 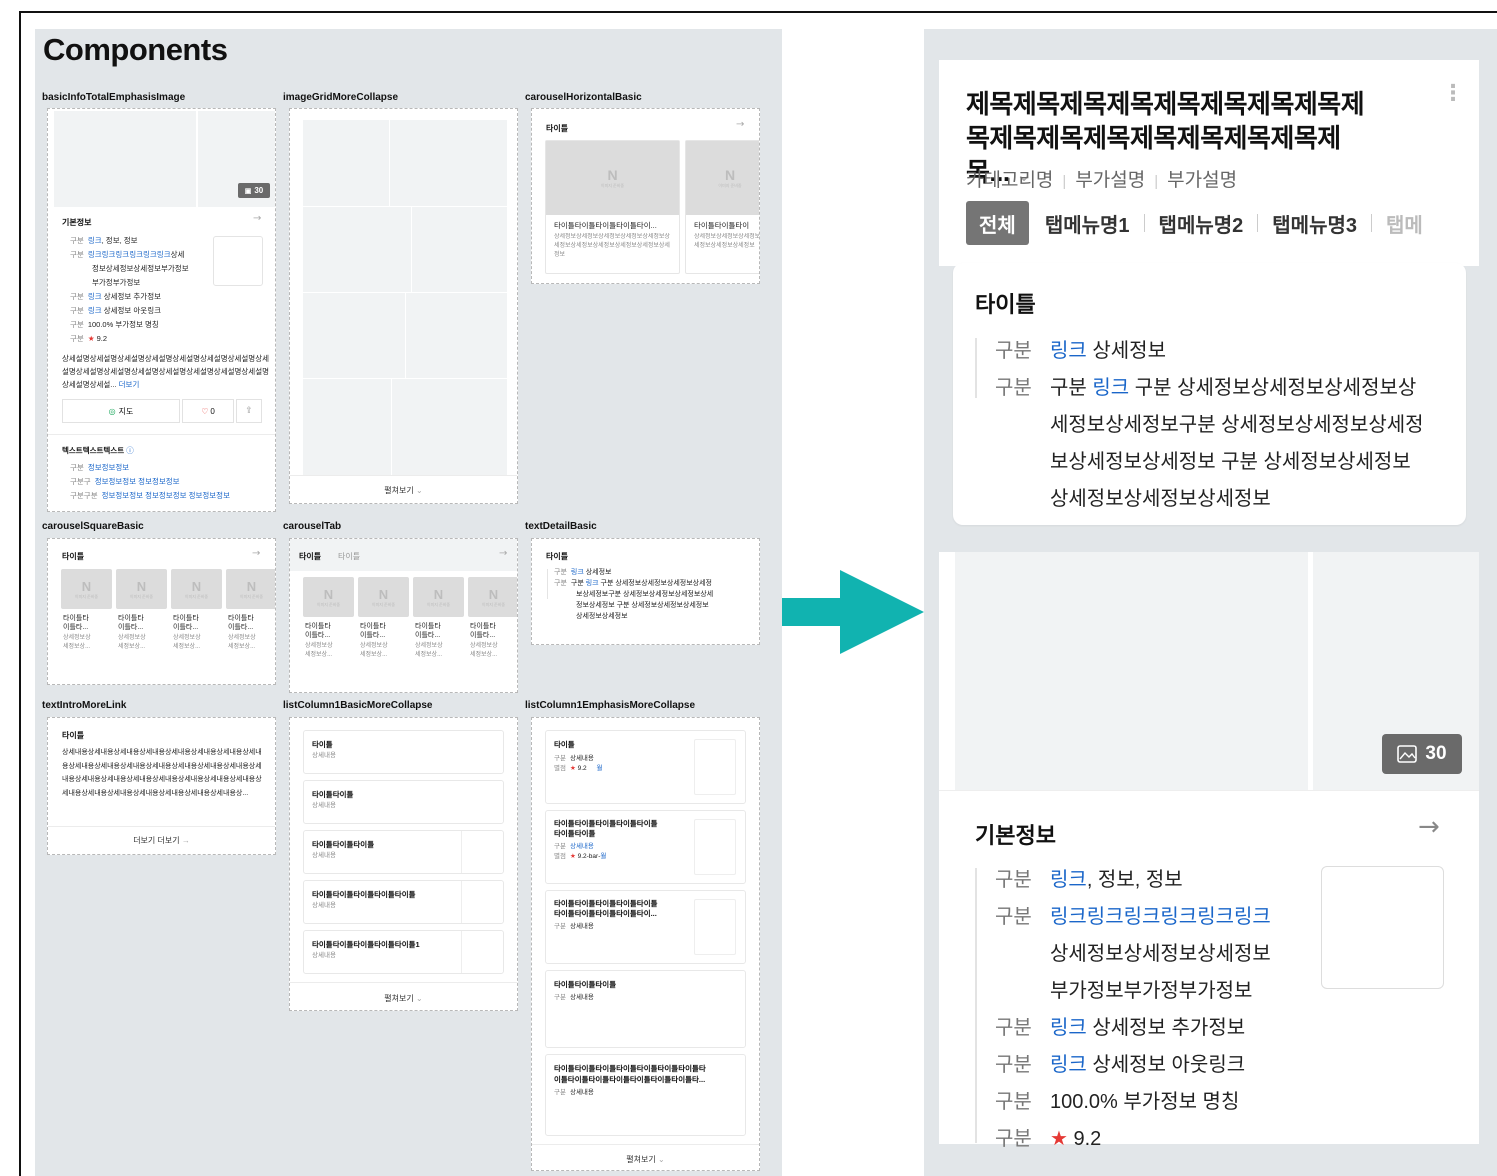 I want to click on image-icon: ▣, so click(x=248, y=191).